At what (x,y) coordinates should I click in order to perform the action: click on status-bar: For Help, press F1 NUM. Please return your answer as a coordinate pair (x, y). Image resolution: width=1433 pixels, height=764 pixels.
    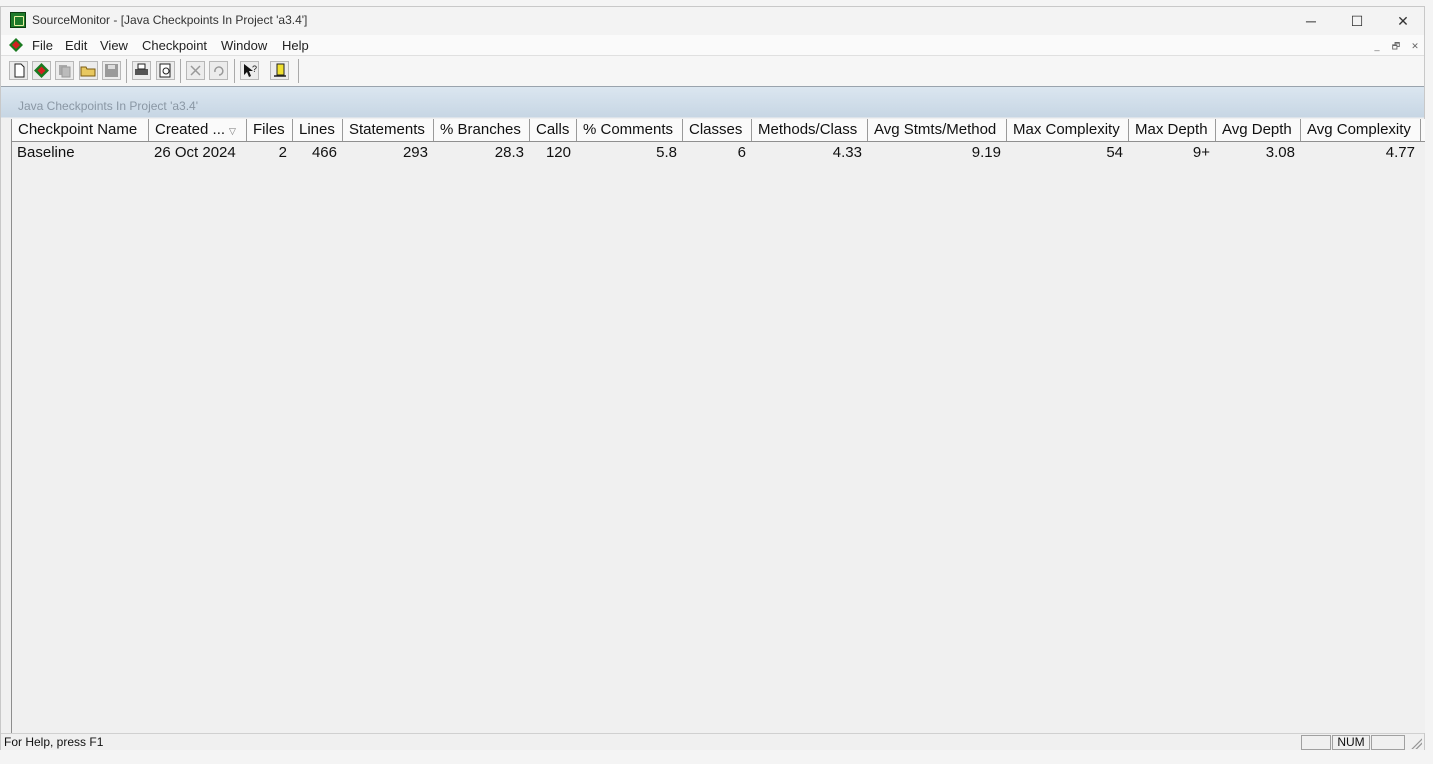
    Looking at the image, I should click on (712, 741).